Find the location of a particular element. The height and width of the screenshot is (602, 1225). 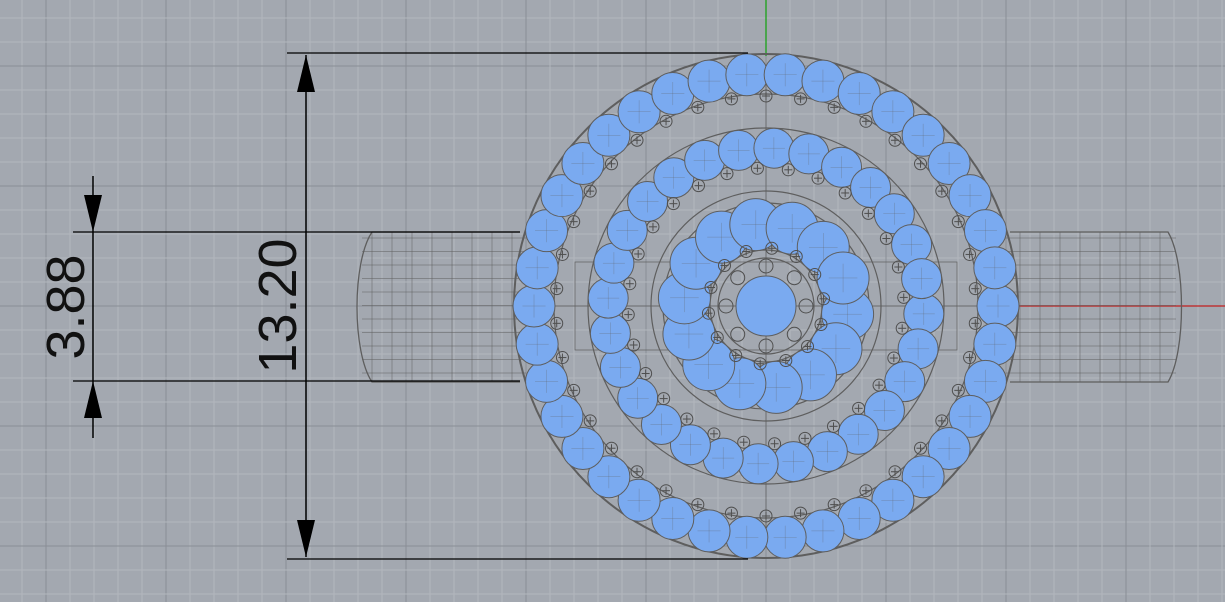

center-gemstone is located at coordinates (766, 306).